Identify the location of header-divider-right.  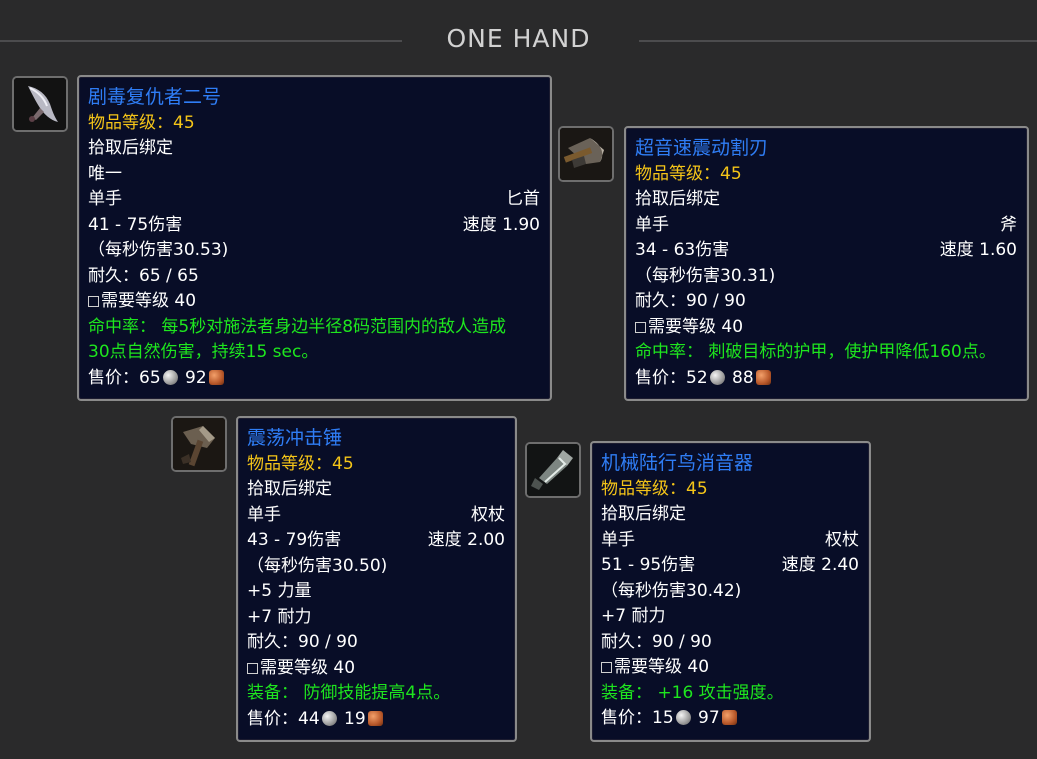
(838, 41).